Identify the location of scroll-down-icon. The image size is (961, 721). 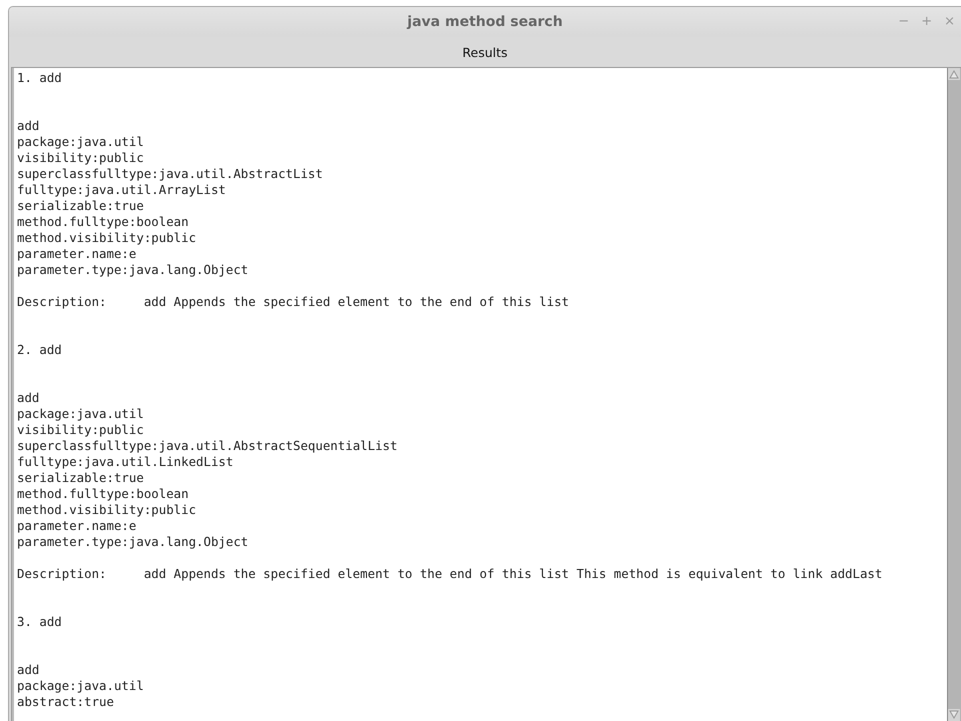
(954, 715).